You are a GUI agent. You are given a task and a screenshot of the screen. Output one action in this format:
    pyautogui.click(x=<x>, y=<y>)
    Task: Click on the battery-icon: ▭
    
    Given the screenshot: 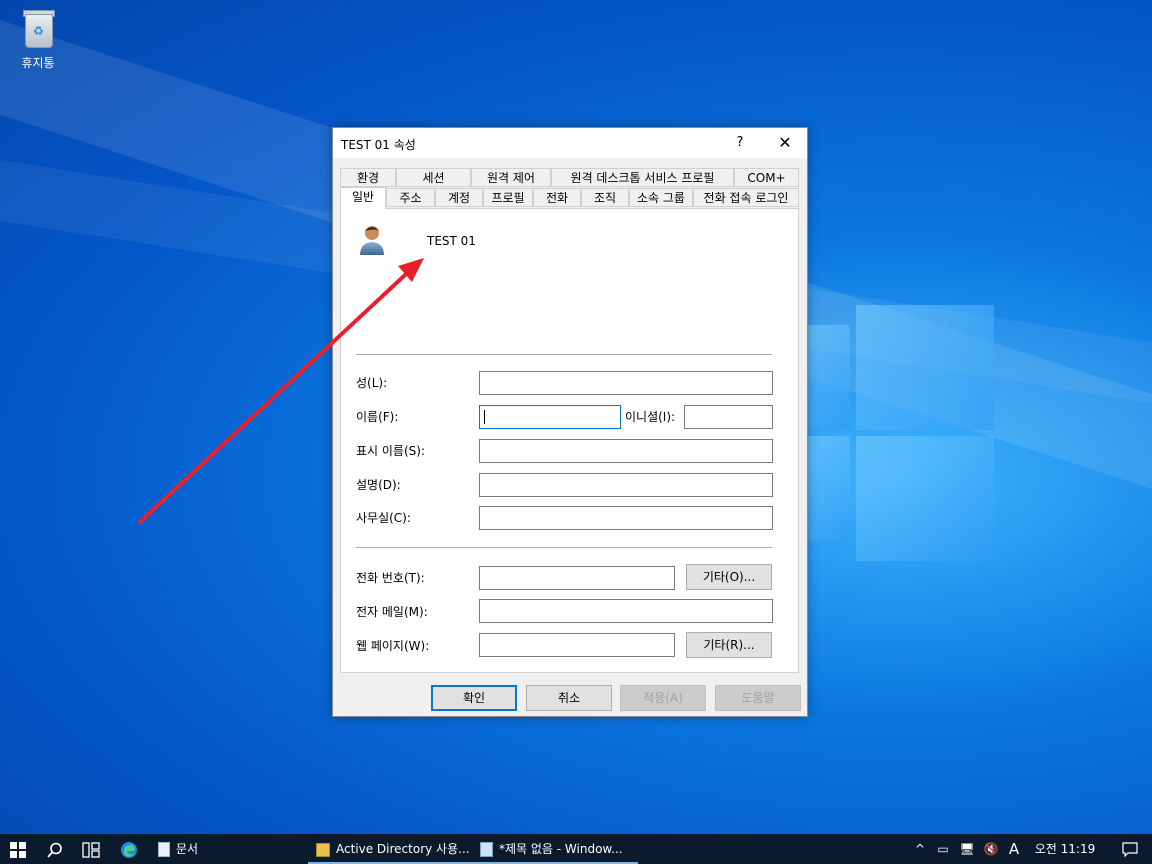 What is the action you would take?
    pyautogui.click(x=943, y=849)
    